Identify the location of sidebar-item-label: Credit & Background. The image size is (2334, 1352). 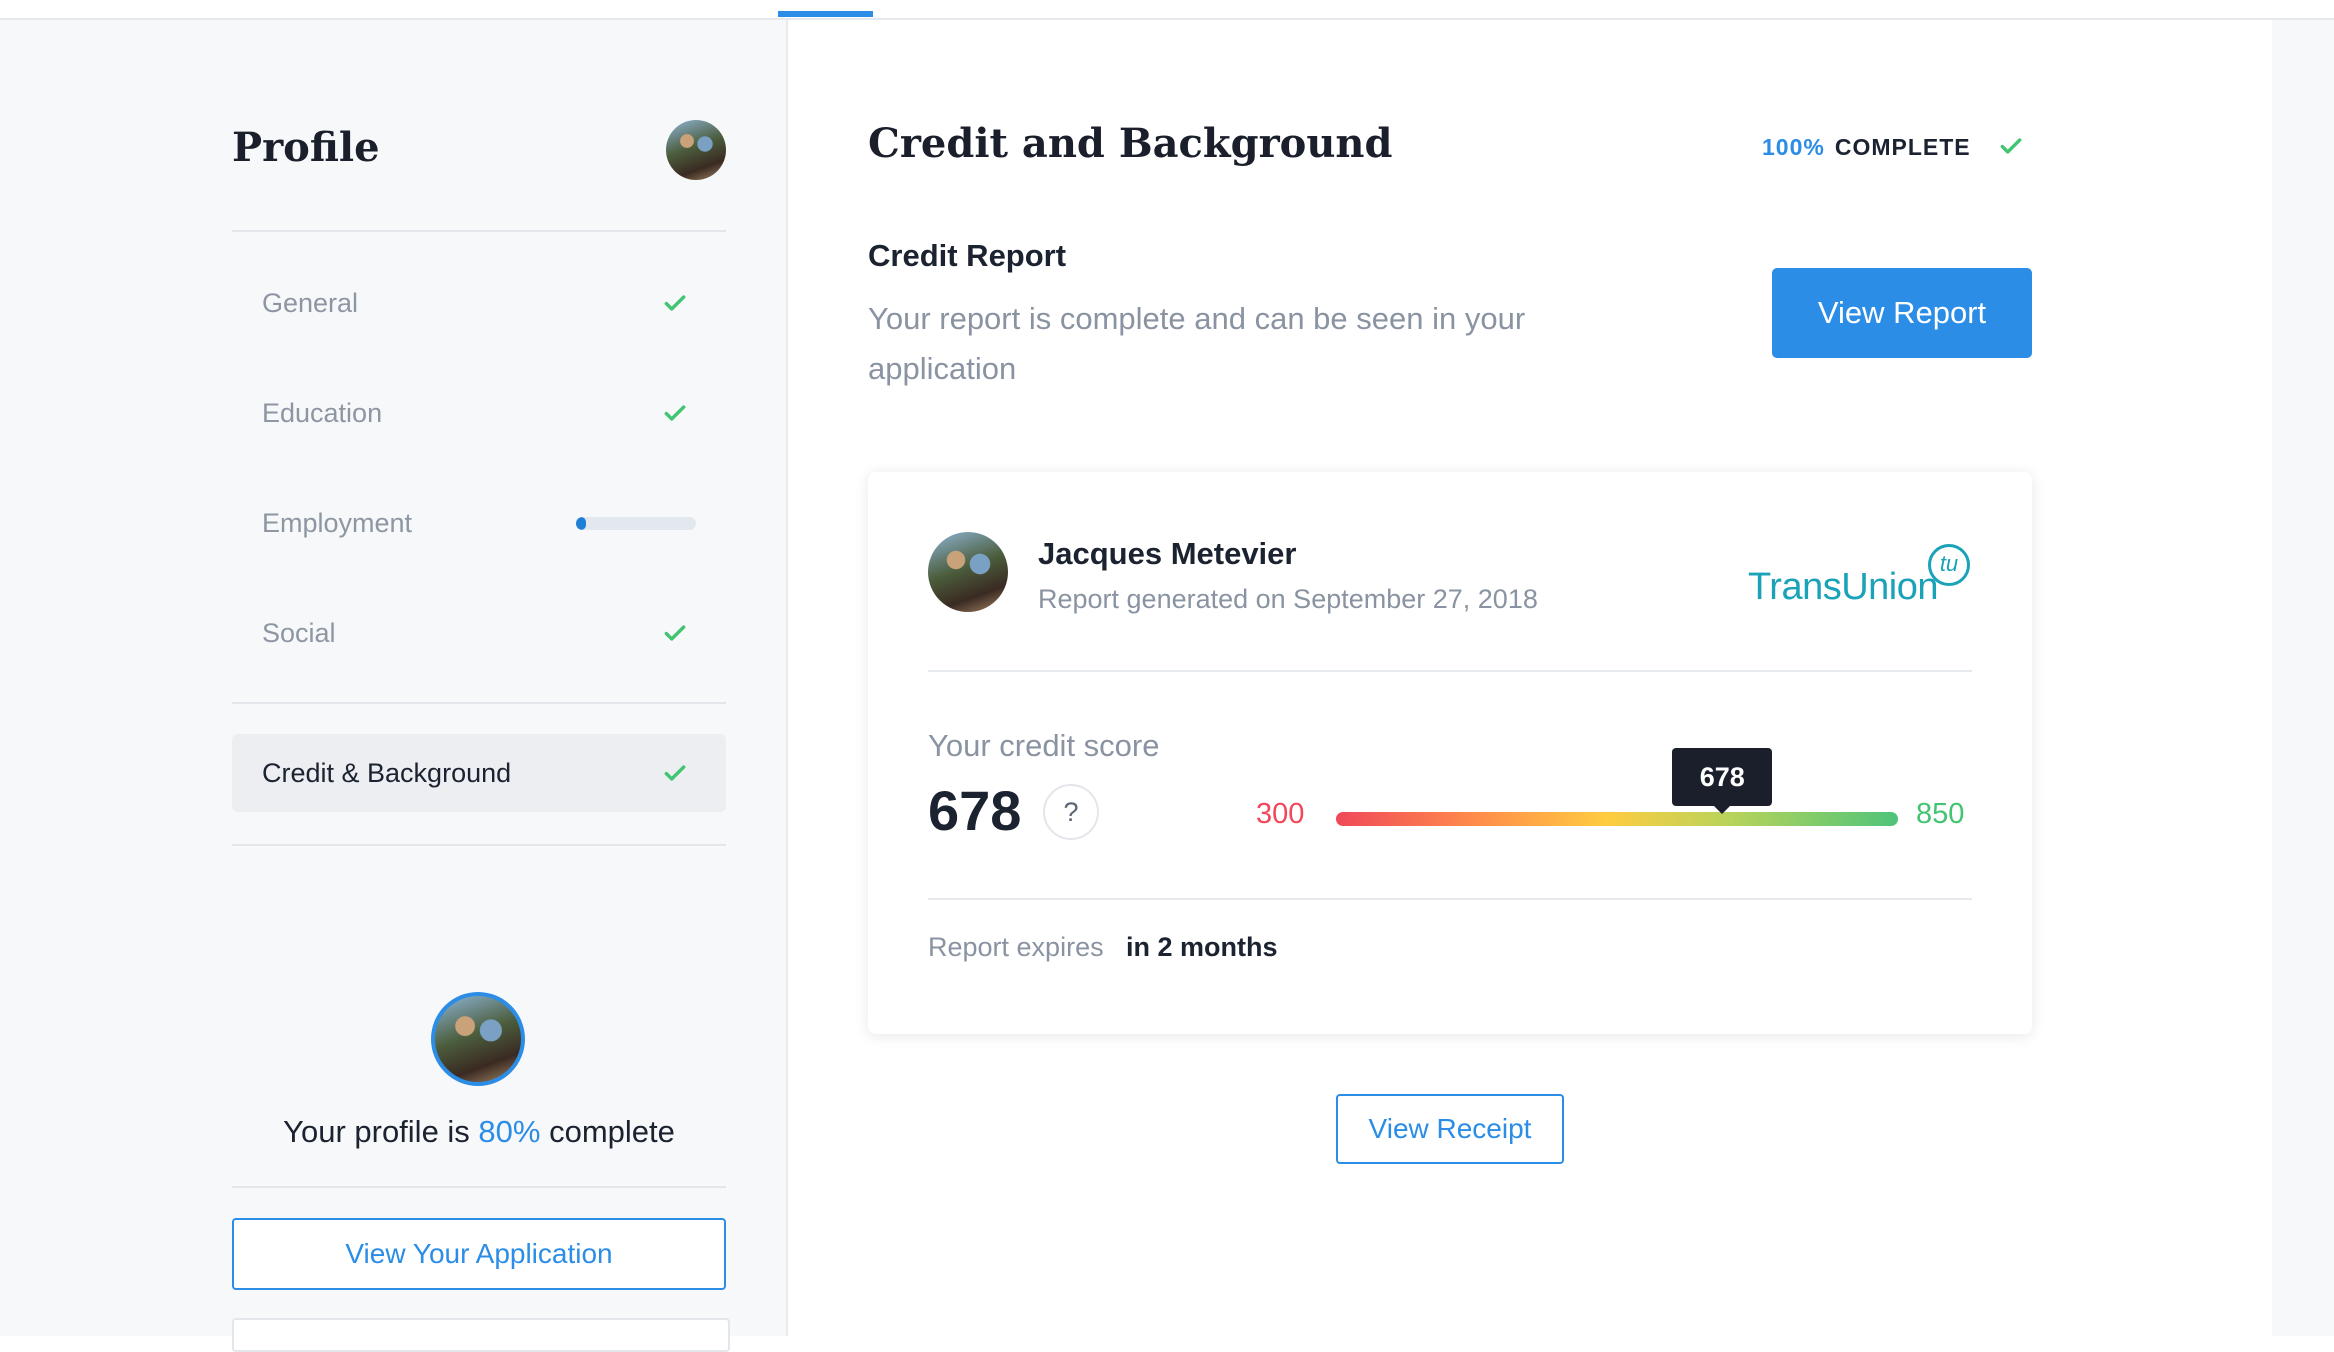
(387, 773).